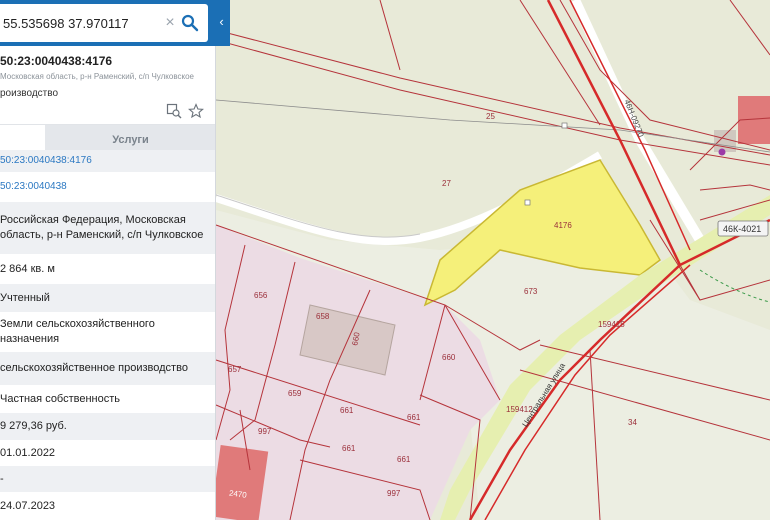 Image resolution: width=770 pixels, height=520 pixels. Describe the element at coordinates (261, 295) in the screenshot. I see `parcel-label: 656` at that location.